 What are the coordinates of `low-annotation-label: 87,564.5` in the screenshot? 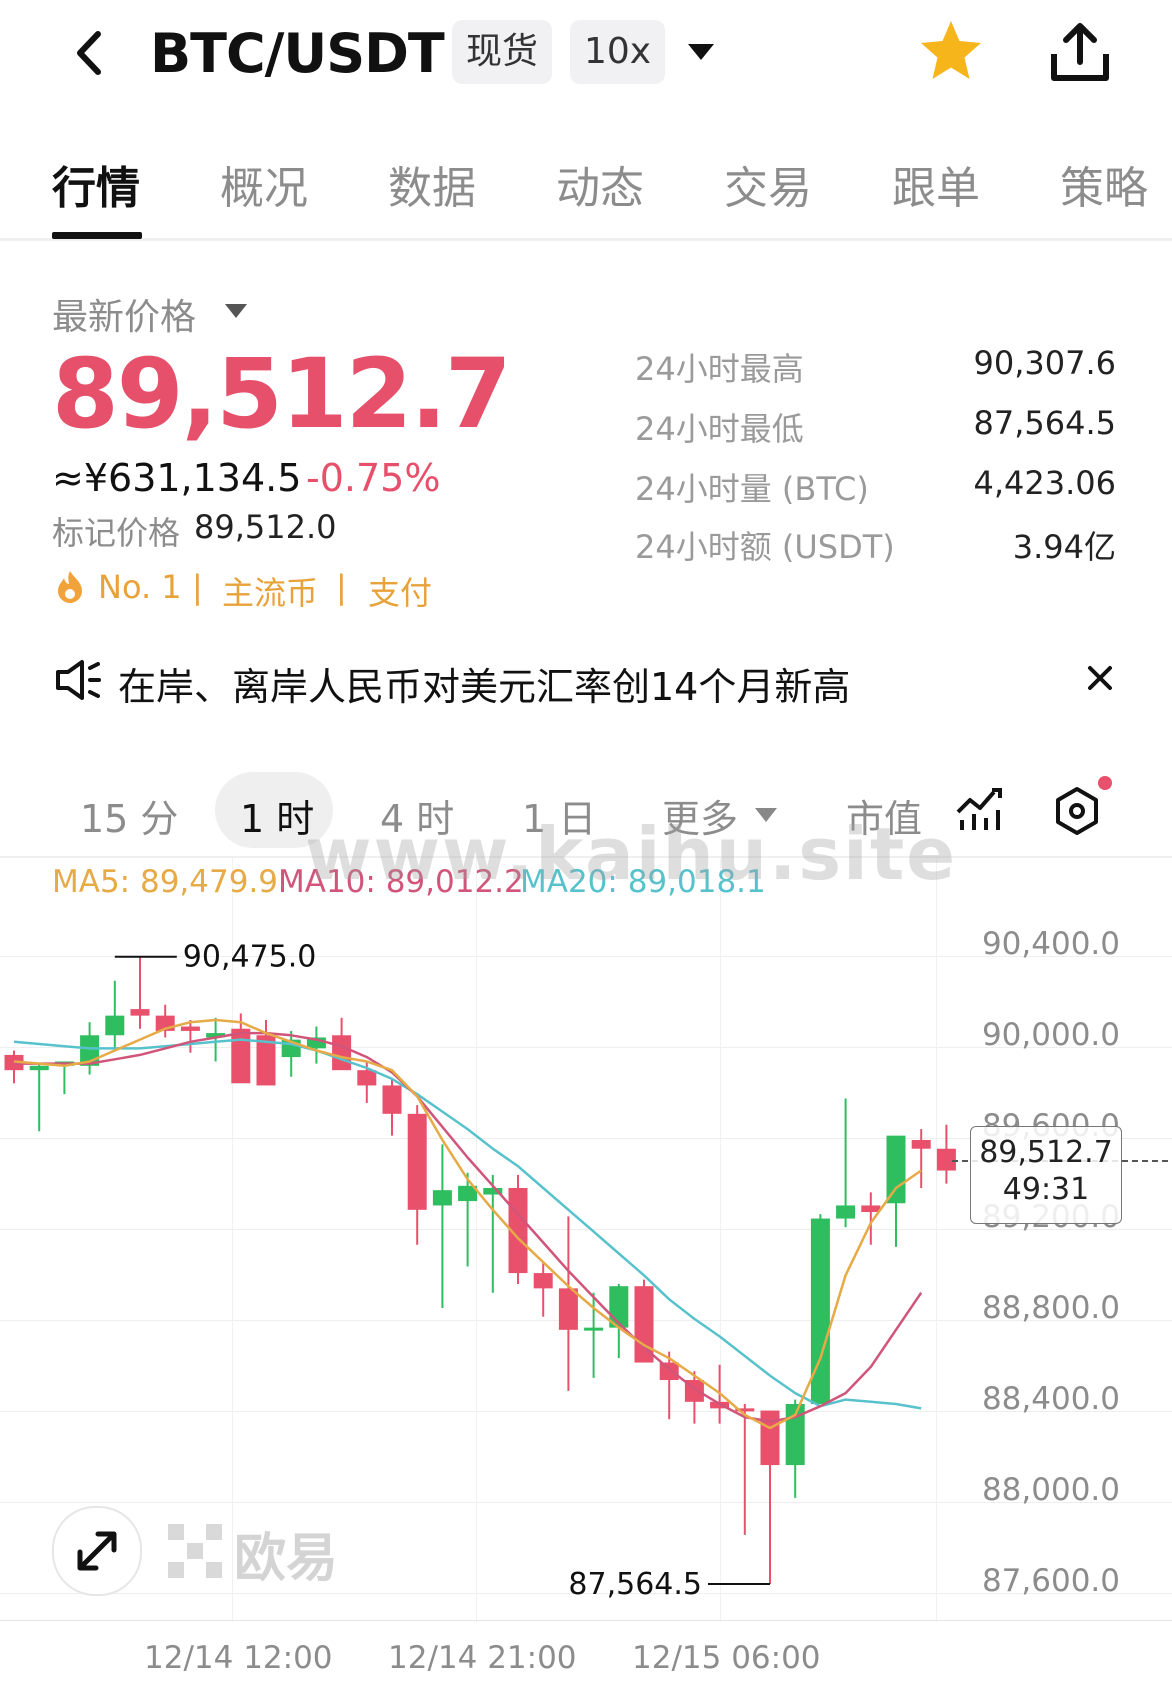 It's located at (635, 1584).